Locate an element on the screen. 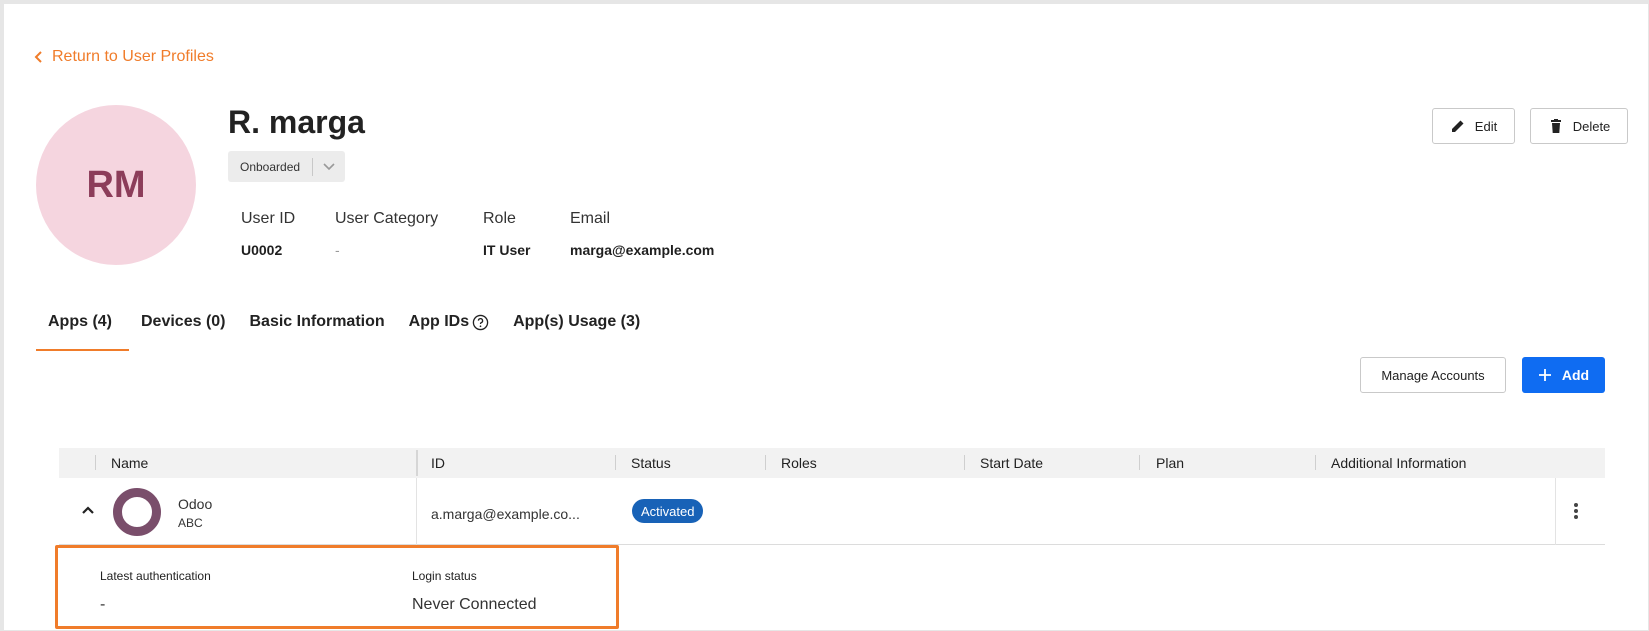  info-email: Email marga@example.com is located at coordinates (642, 234).